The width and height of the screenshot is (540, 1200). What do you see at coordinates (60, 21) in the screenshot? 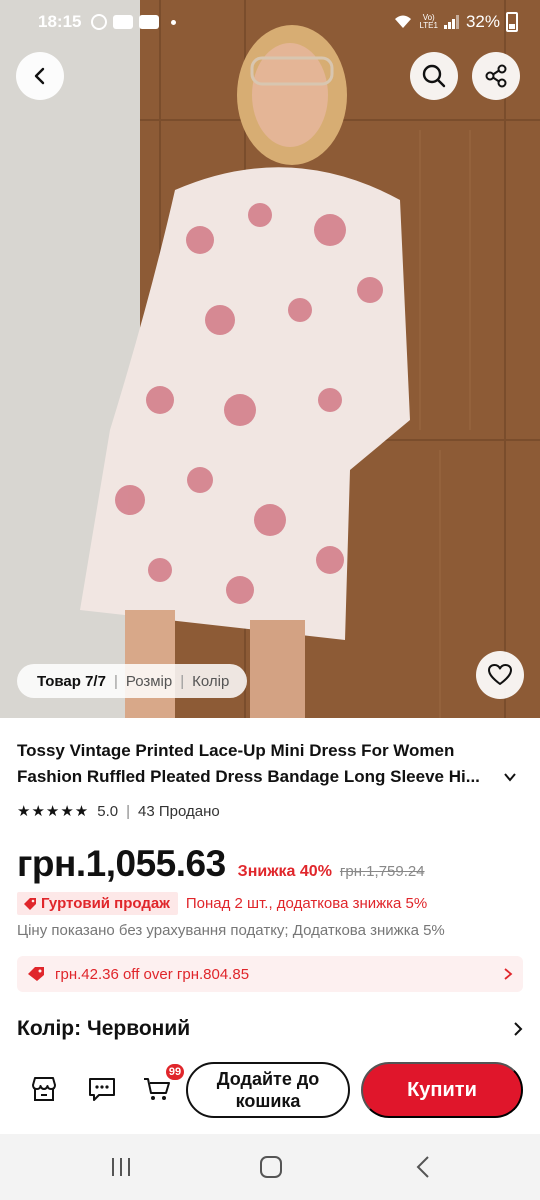
I see `clock: 18:15` at bounding box center [60, 21].